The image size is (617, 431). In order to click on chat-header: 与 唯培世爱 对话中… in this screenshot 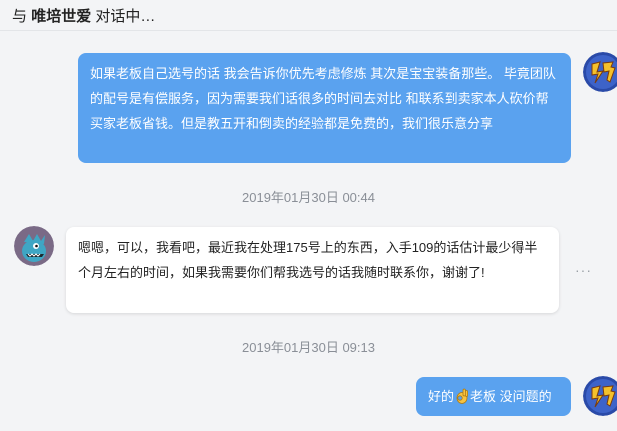, I will do `click(308, 15)`.